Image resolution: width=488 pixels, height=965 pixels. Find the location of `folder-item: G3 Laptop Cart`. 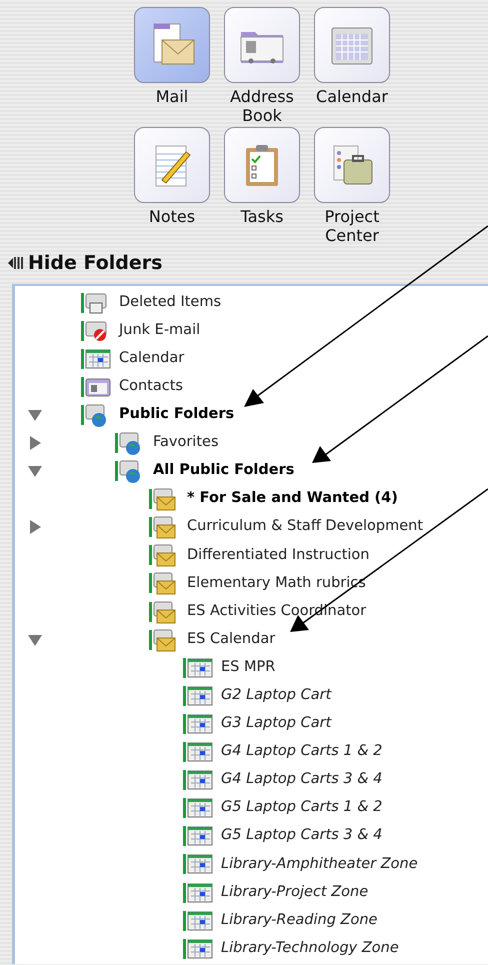

folder-item: G3 Laptop Cart is located at coordinates (276, 724).